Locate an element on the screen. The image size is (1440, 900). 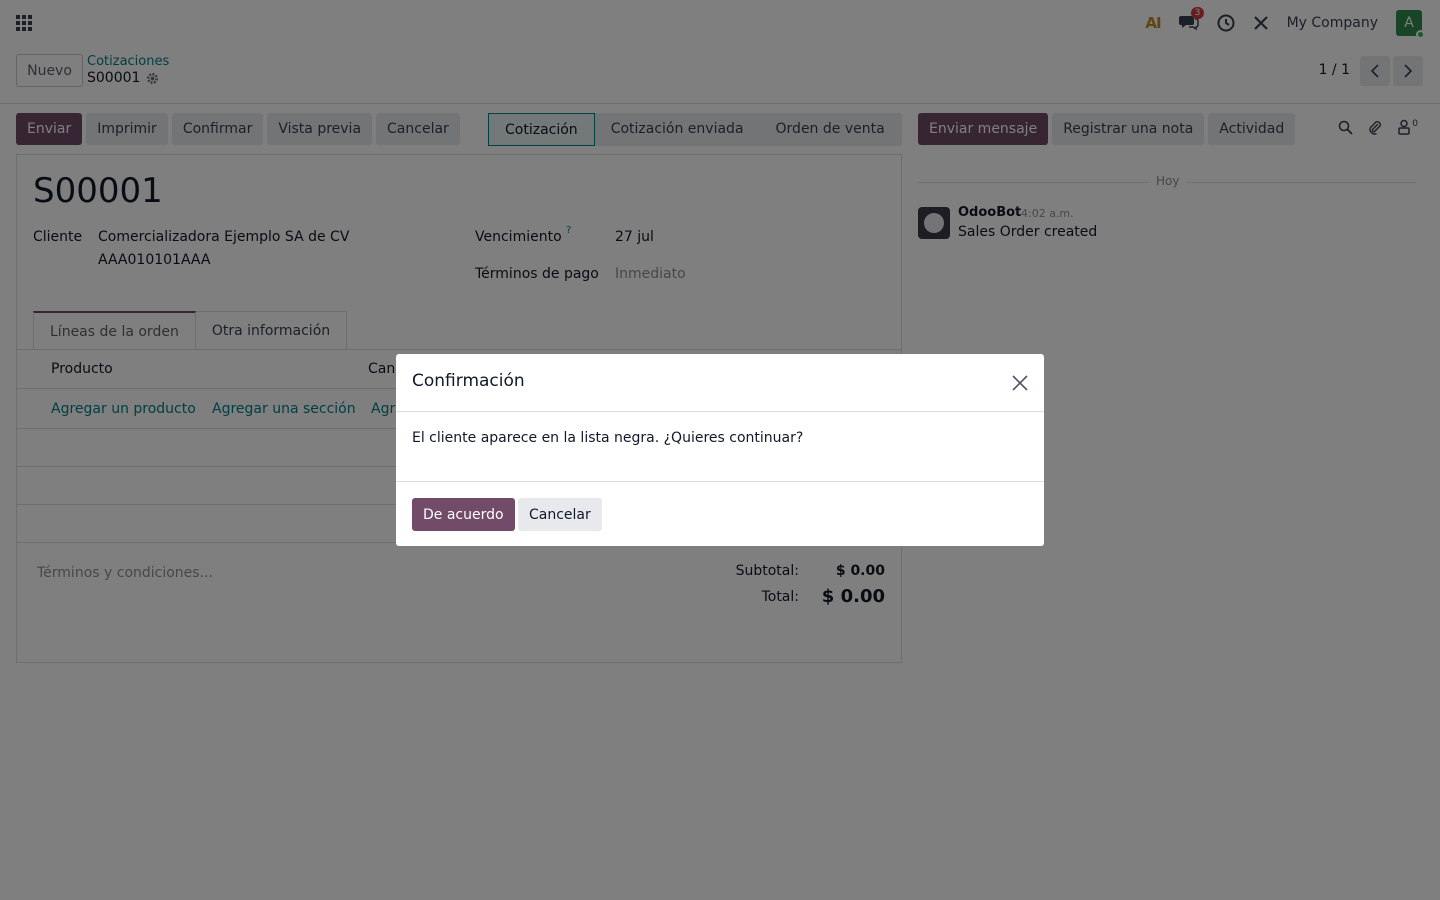
dialog-title: Confirmación is located at coordinates (468, 381).